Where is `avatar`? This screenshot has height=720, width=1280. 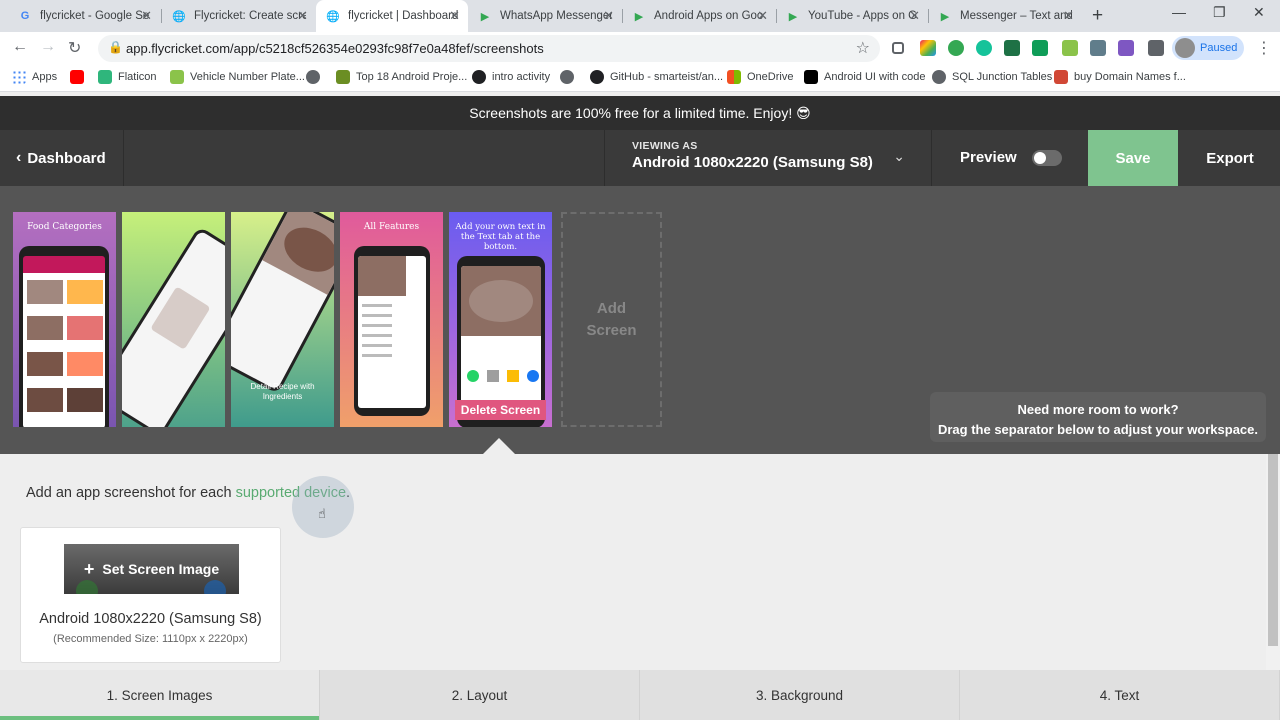
avatar is located at coordinates (1185, 48).